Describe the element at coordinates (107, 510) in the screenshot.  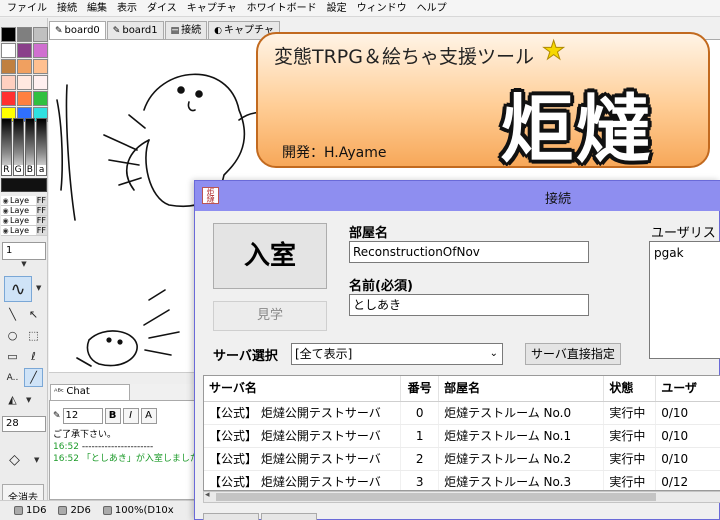
I see `dice-icon` at that location.